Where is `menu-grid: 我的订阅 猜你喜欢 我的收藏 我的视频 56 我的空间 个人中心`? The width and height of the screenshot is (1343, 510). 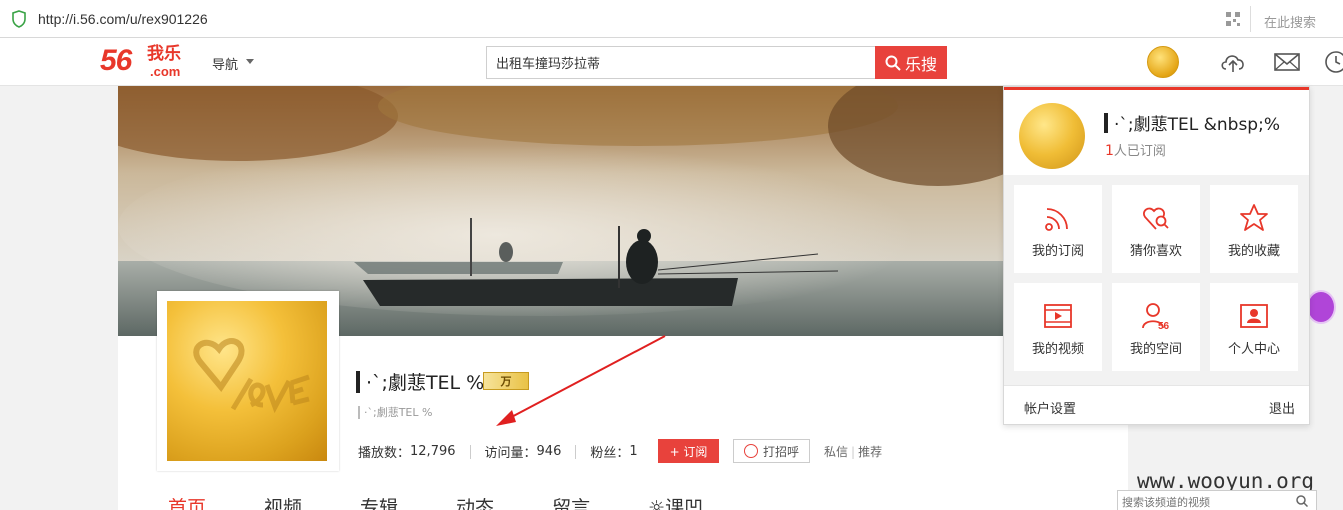
menu-grid: 我的订阅 猜你喜欢 我的收藏 我的视频 56 我的空间 个人中心 is located at coordinates (1156, 280).